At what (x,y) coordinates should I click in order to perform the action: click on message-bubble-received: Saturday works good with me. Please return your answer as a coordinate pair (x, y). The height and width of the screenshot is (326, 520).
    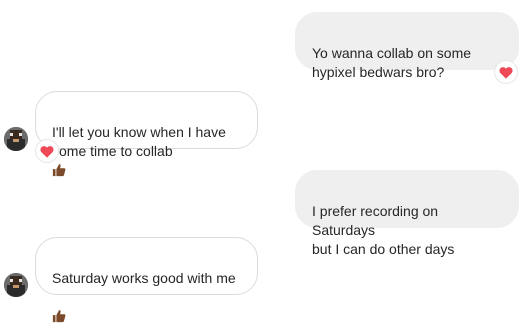
    Looking at the image, I should click on (146, 280).